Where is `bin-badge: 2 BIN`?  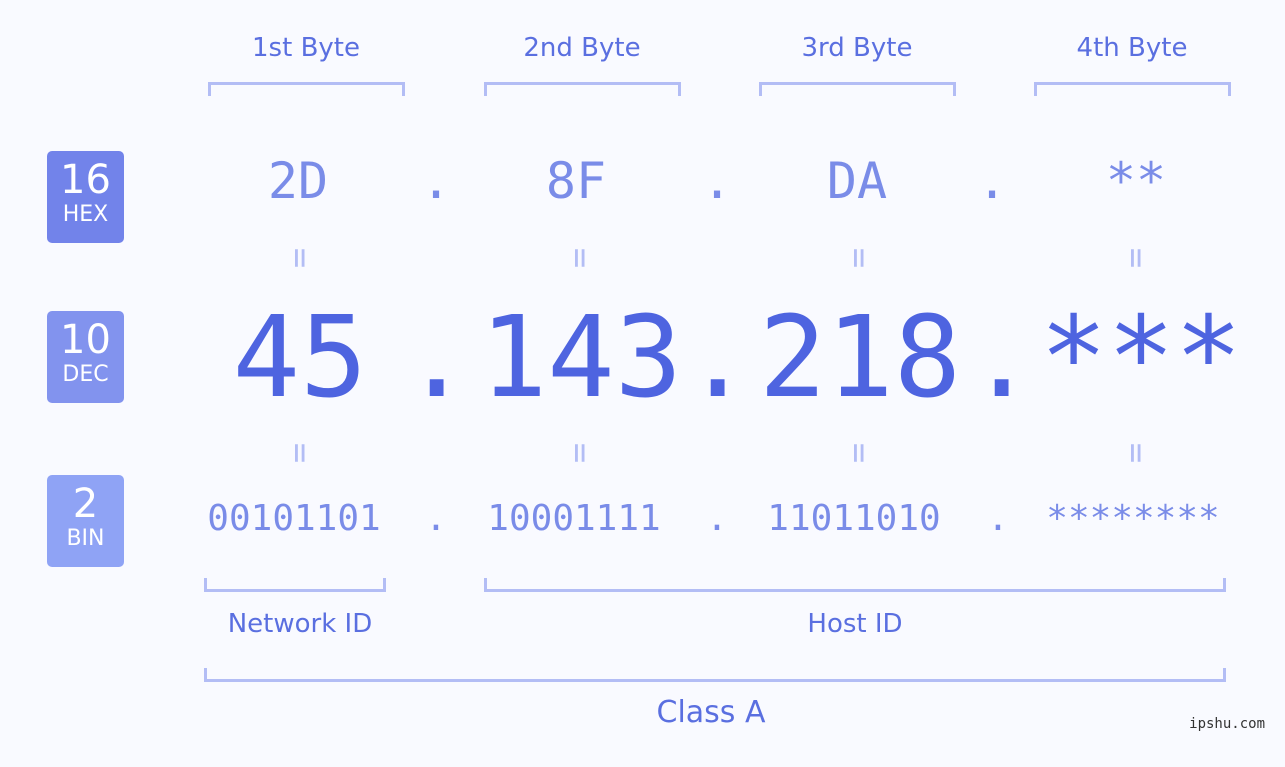 bin-badge: 2 BIN is located at coordinates (85, 521).